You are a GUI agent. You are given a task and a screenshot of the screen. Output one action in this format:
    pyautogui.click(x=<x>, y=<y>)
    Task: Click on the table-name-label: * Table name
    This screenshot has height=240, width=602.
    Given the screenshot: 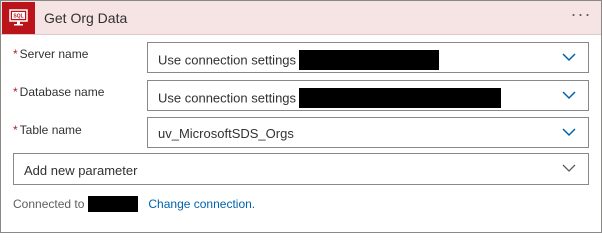 What is the action you would take?
    pyautogui.click(x=47, y=130)
    